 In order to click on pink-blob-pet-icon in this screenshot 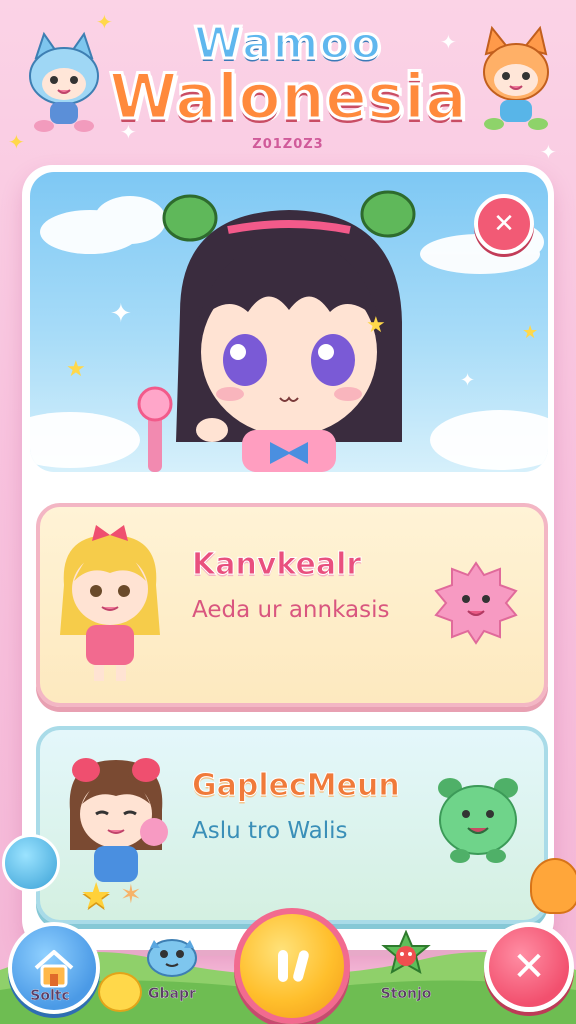, I will do `click(476, 603)`.